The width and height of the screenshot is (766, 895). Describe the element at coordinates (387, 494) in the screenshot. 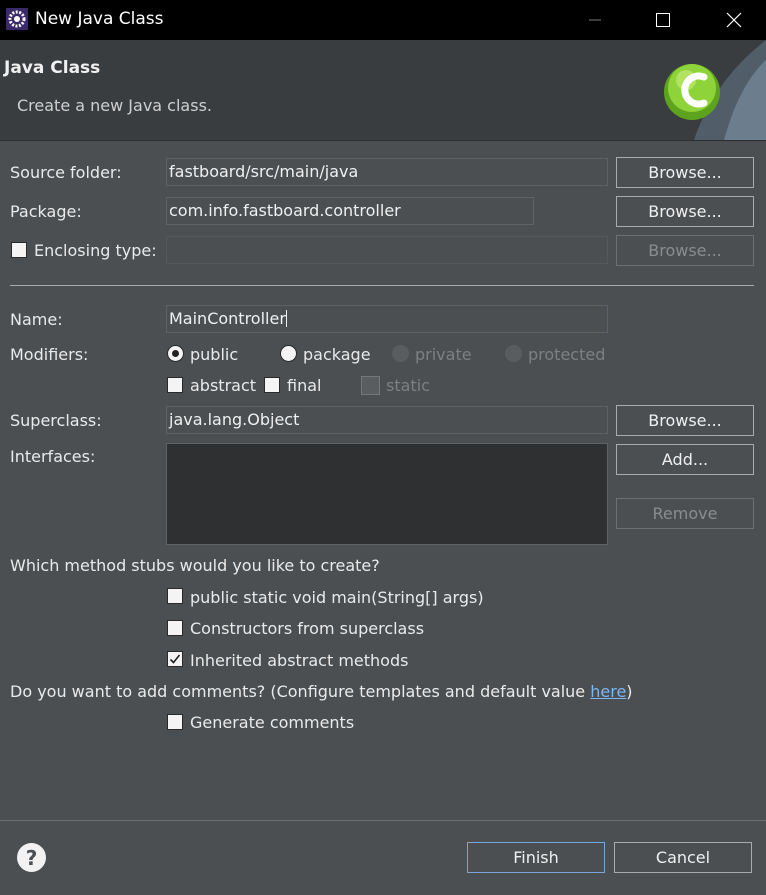

I see `interfaces-list` at that location.